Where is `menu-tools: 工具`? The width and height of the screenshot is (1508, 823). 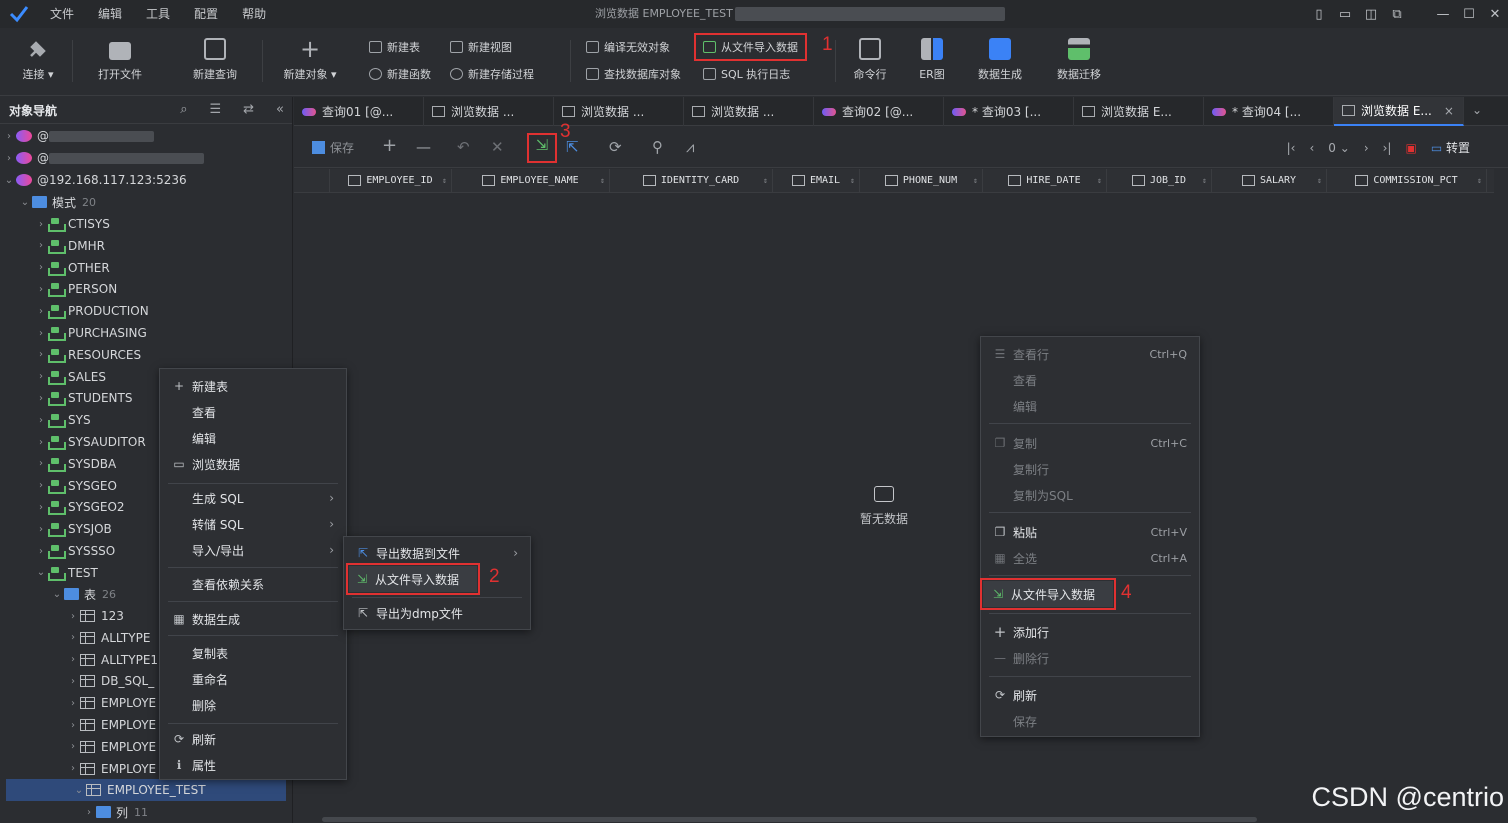 menu-tools: 工具 is located at coordinates (158, 14).